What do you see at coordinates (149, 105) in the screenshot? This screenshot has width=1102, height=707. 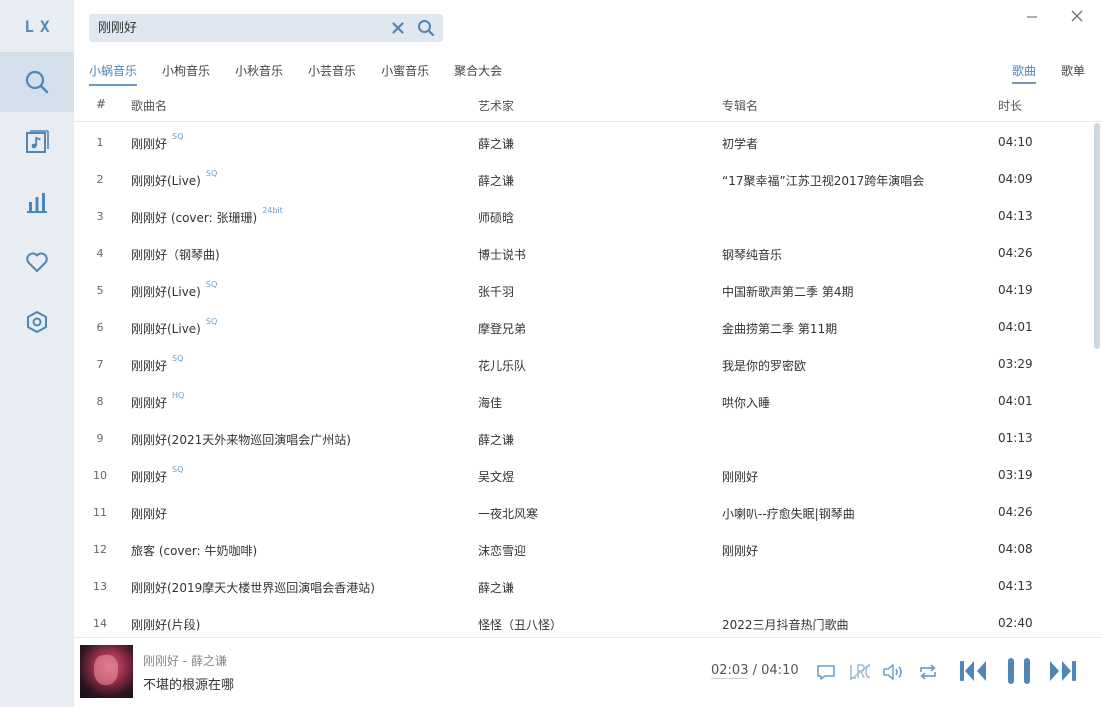 I see `column-name: 歌曲名` at bounding box center [149, 105].